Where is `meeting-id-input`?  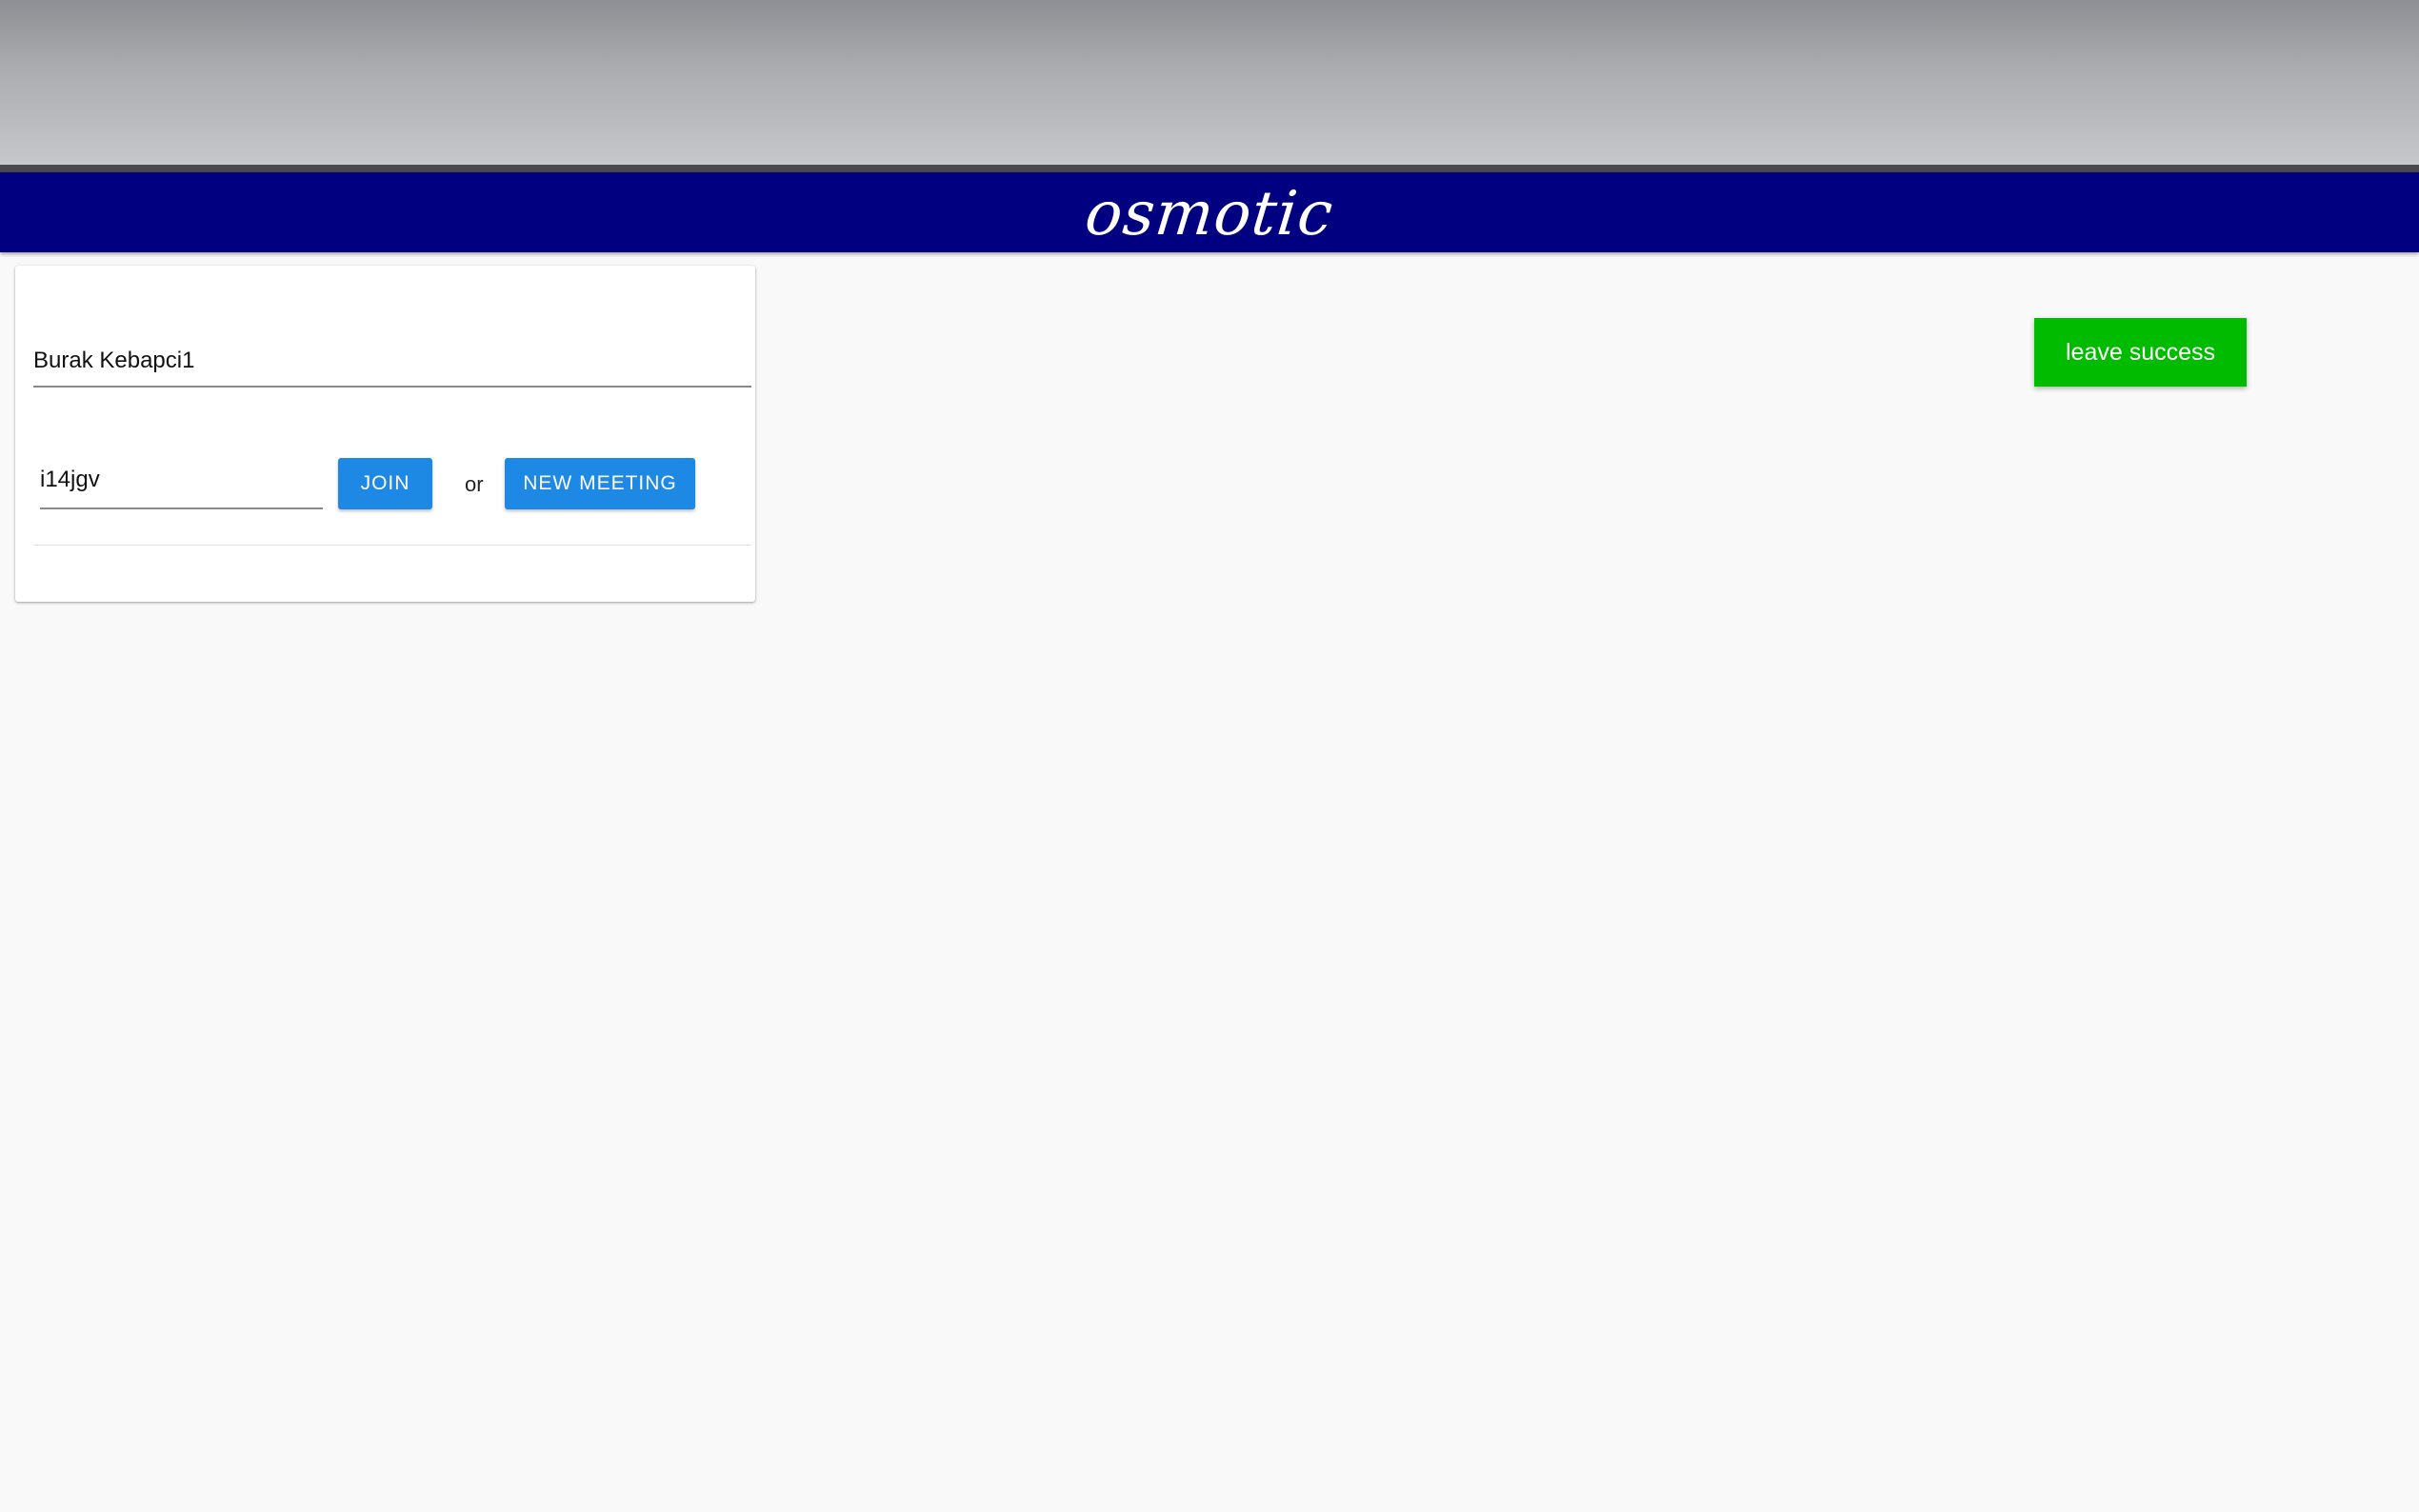 meeting-id-input is located at coordinates (181, 480).